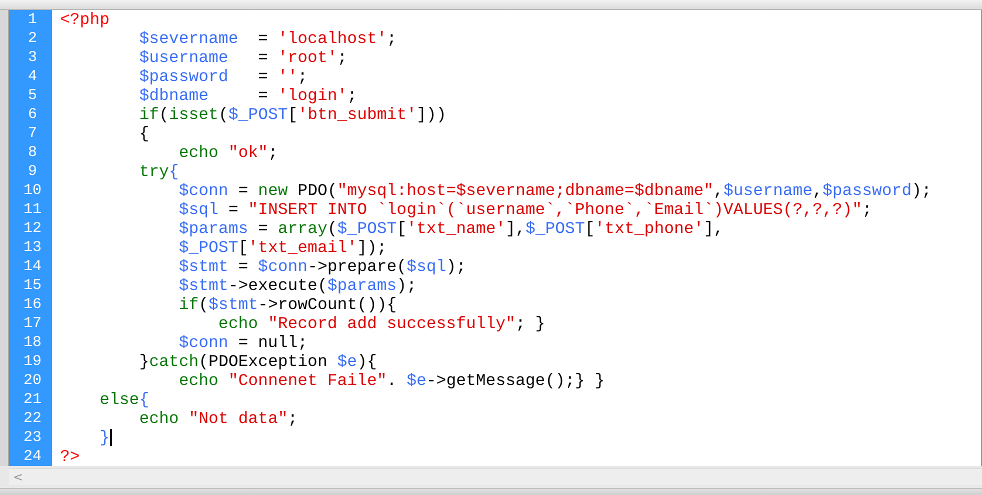  Describe the element at coordinates (32, 114) in the screenshot. I see `line-number: 6` at that location.